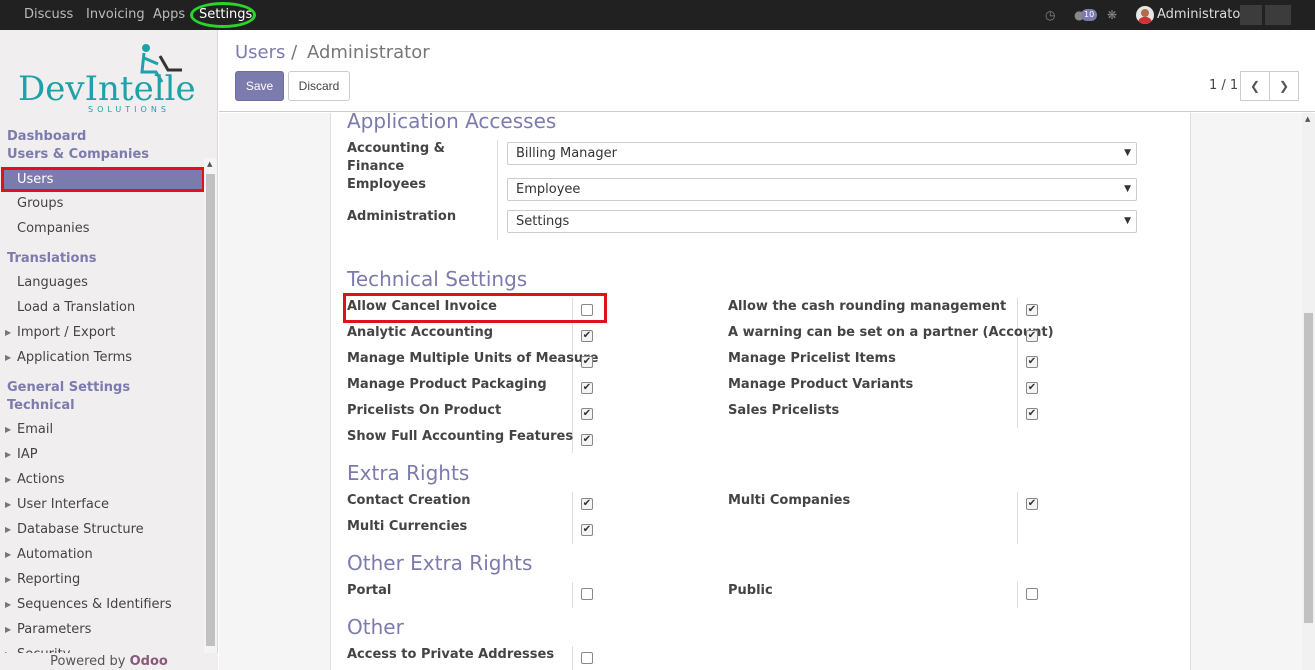  I want to click on employees-select: Employee ▼, so click(822, 189).